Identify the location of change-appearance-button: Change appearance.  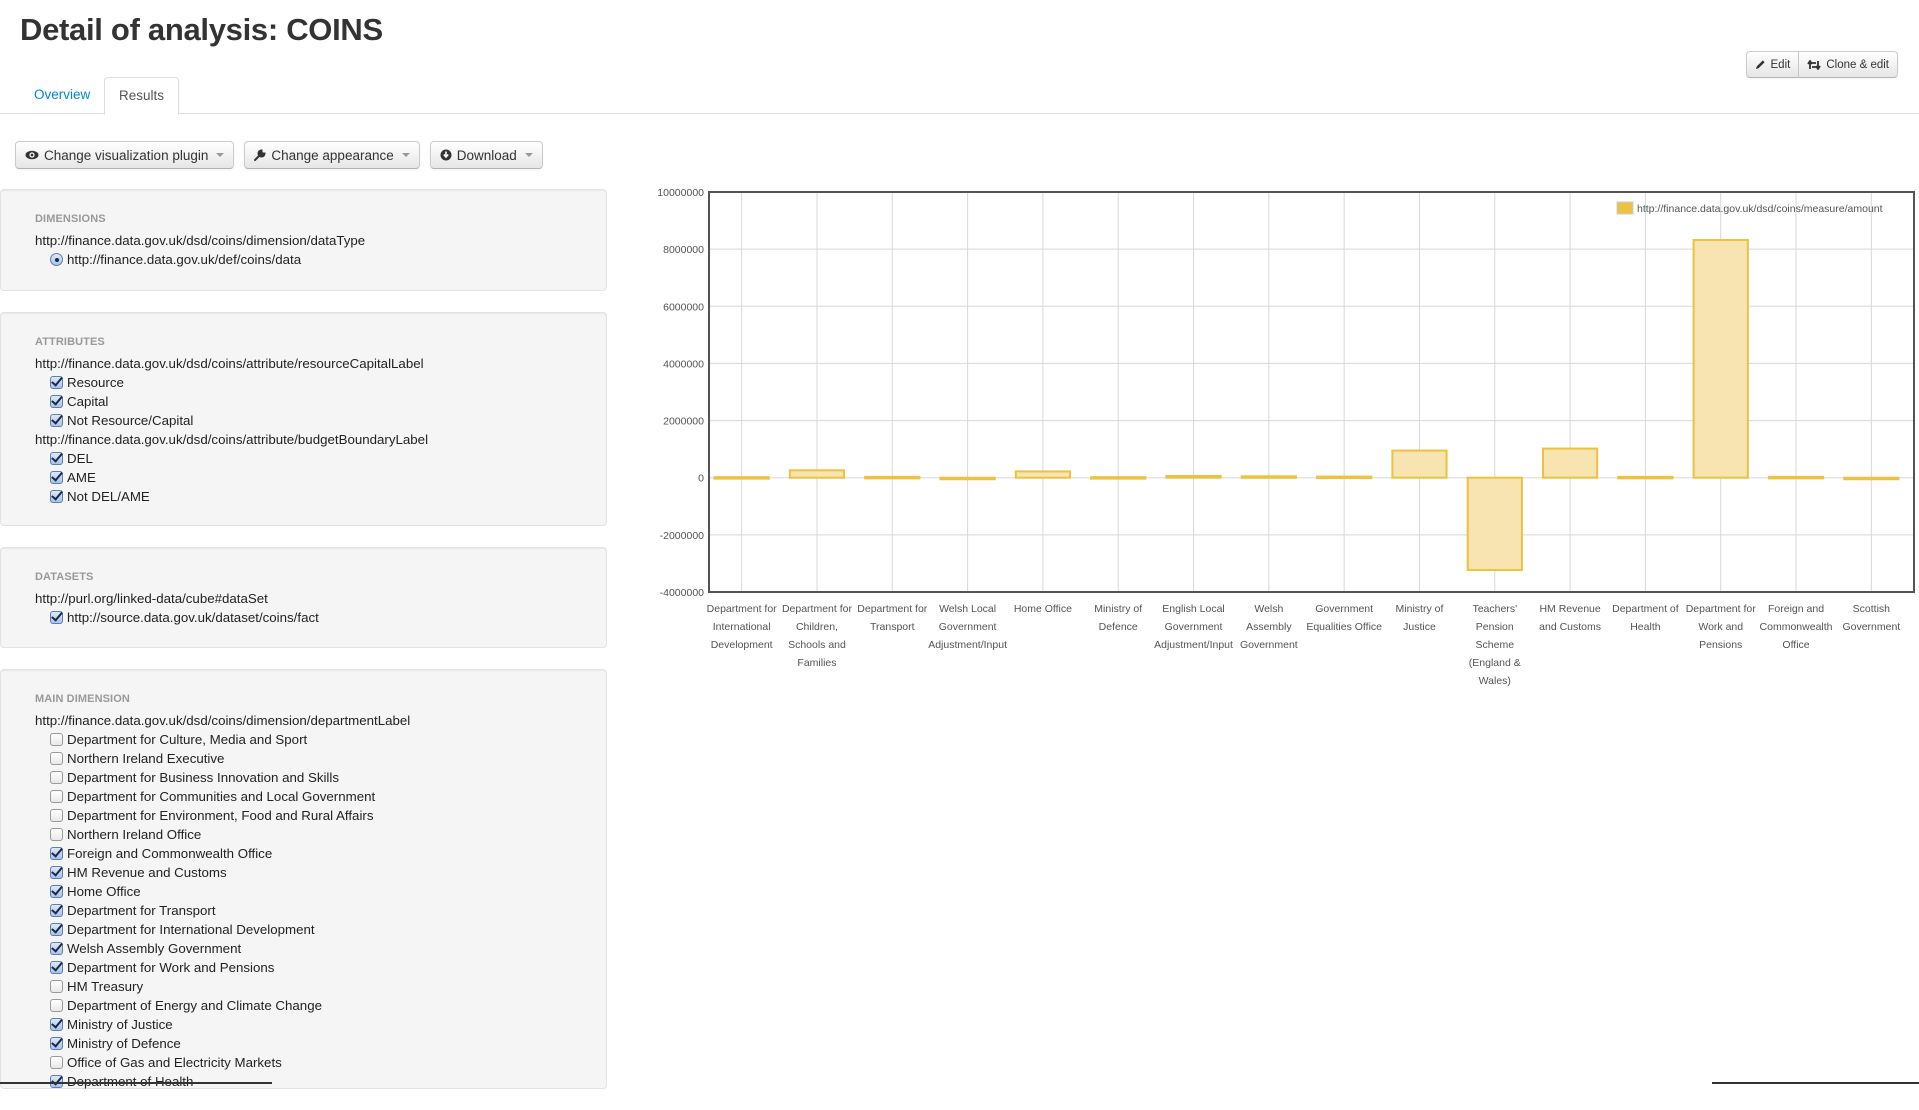
(332, 155).